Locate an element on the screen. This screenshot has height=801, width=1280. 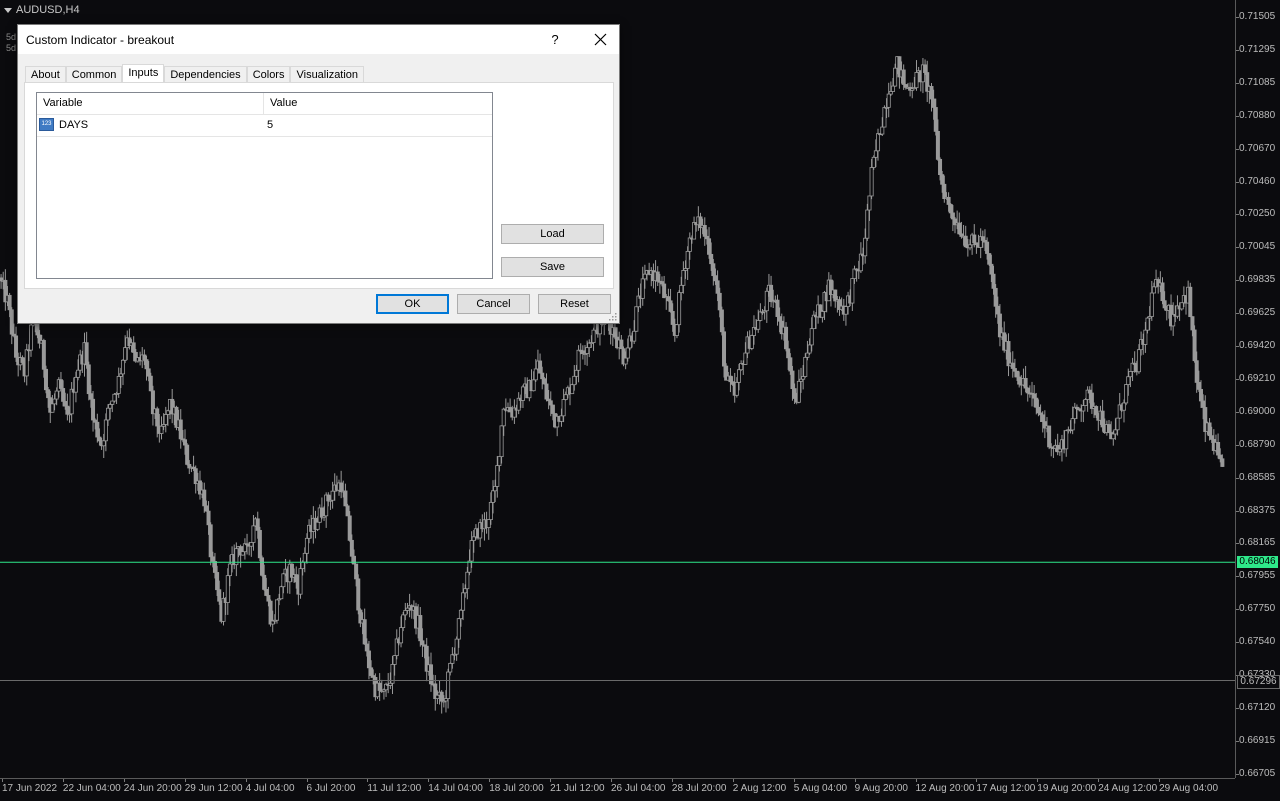
save-button: Save is located at coordinates (552, 267).